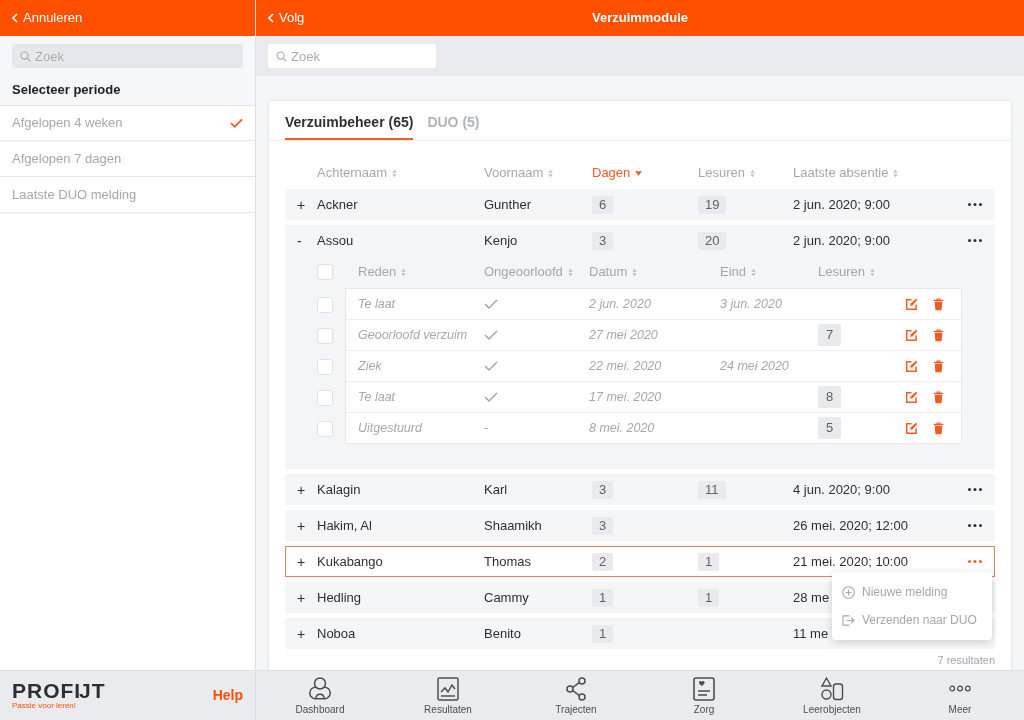 The image size is (1024, 720). Describe the element at coordinates (625, 397) in the screenshot. I see `start-date: 17 mei. 2020` at that location.